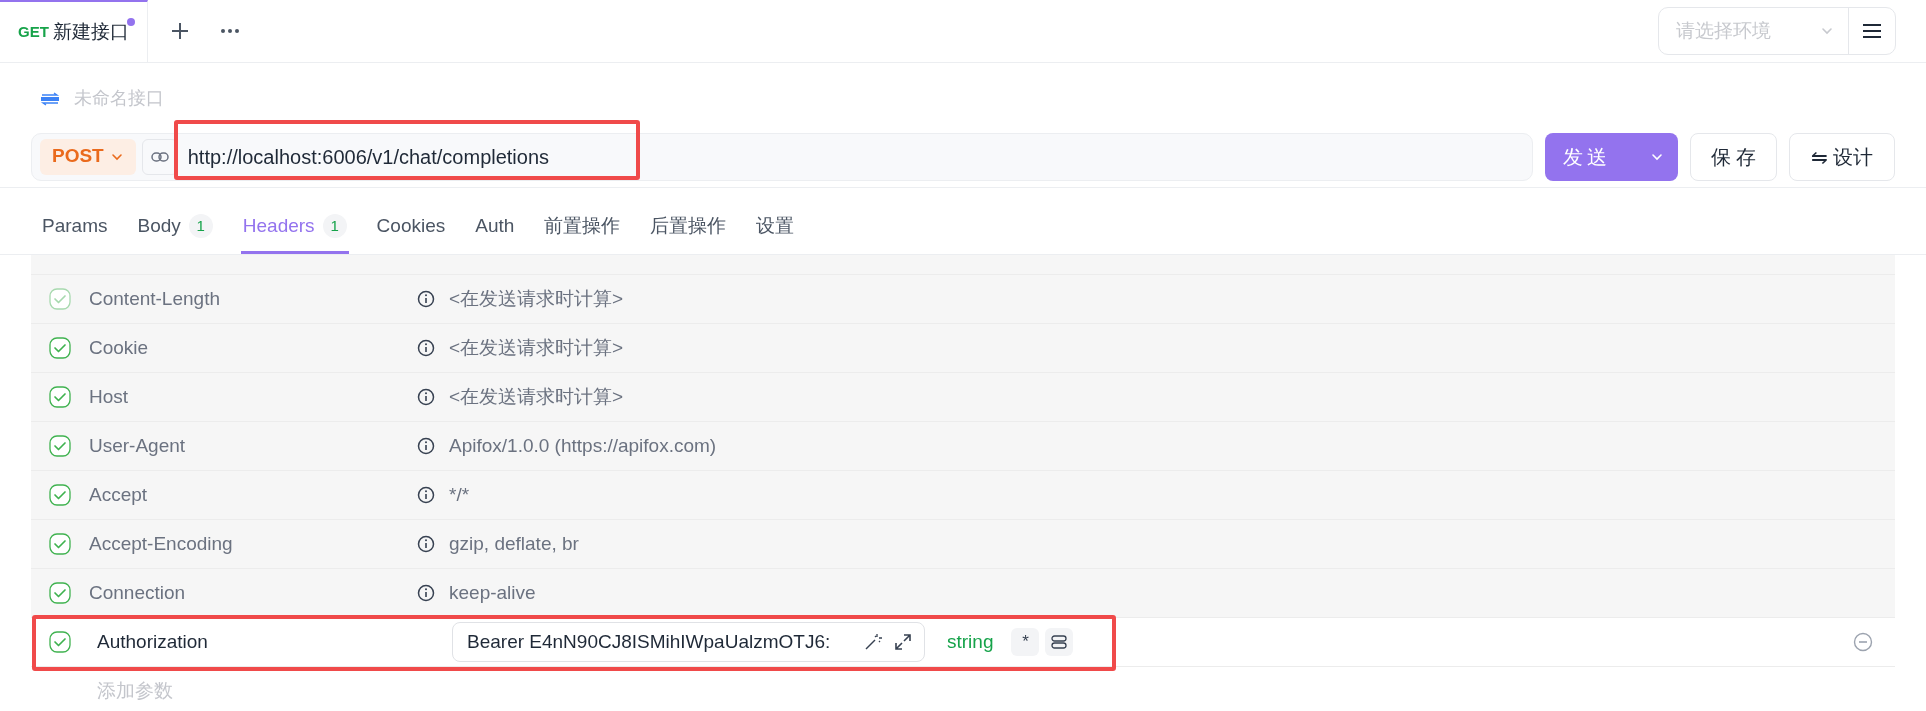 Image resolution: width=1926 pixels, height=711 pixels. I want to click on value-field: Bearer E4nN90CJ8ISMihIWpaUalzmOTJ6:, so click(688, 642).